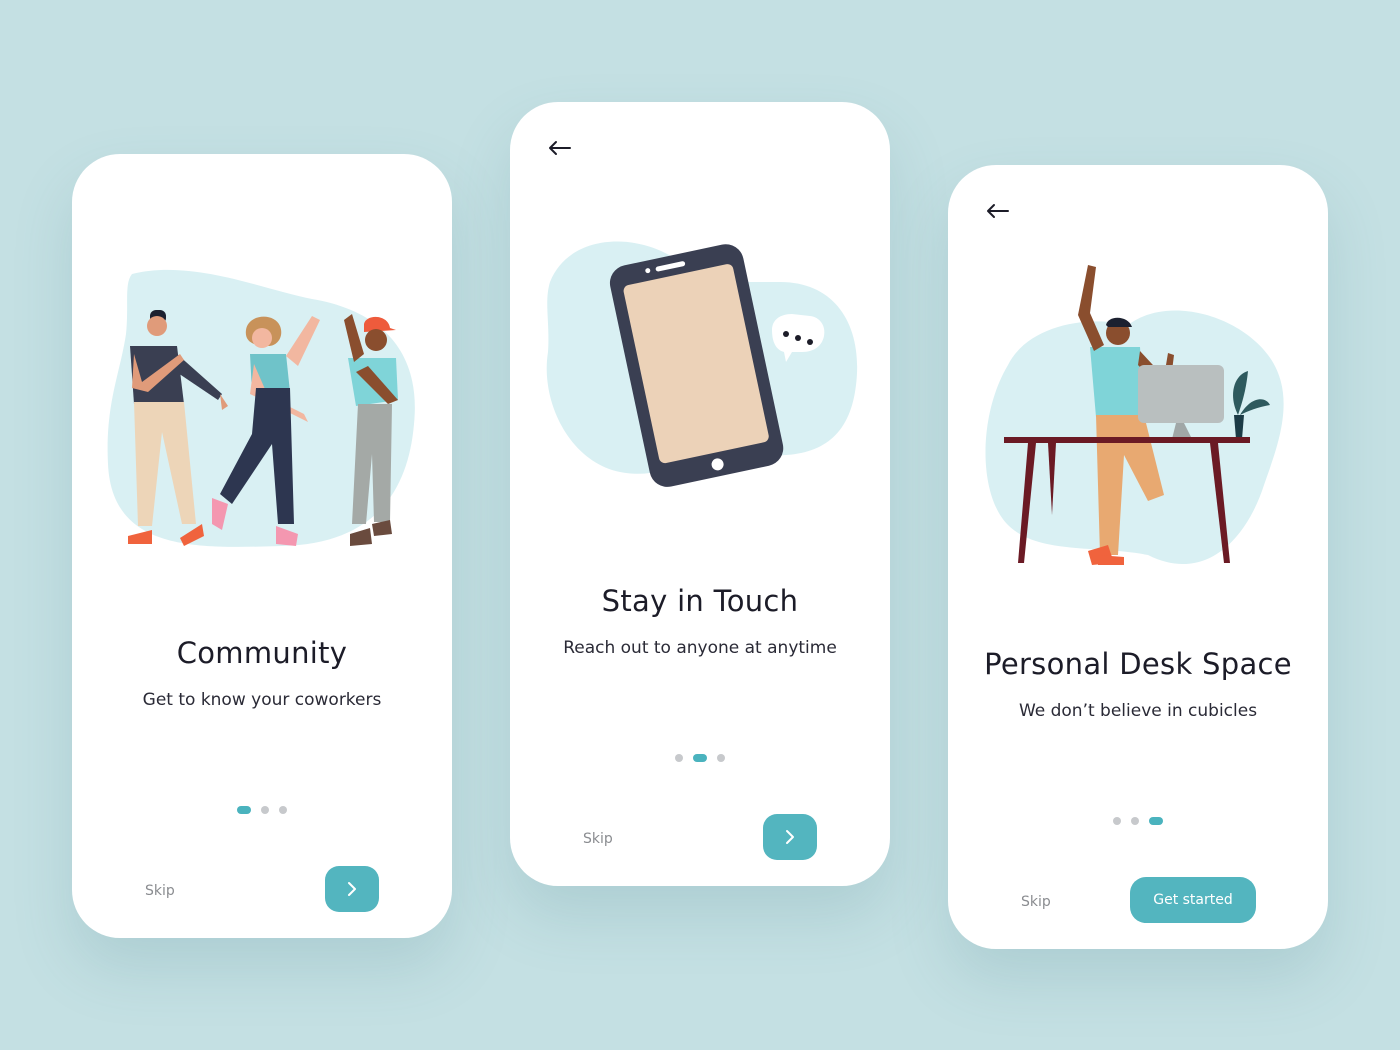  What do you see at coordinates (262, 700) in the screenshot?
I see `screen-subtitle: Get to know your coworkers` at bounding box center [262, 700].